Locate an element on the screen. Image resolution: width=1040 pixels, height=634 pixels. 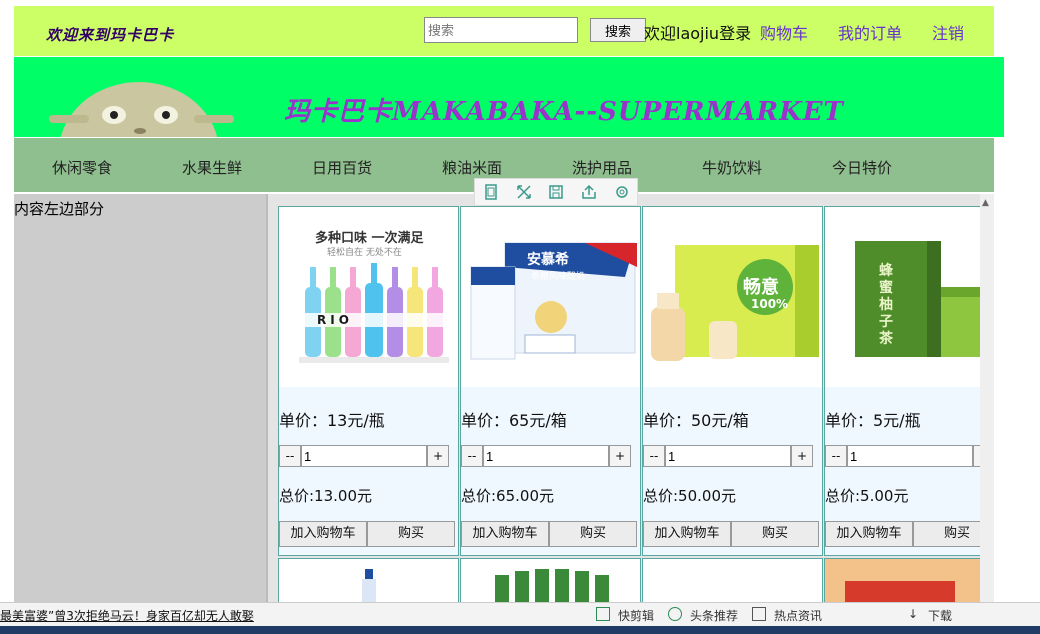
image-caption: 多种口味 一次满足 is located at coordinates (369, 238).